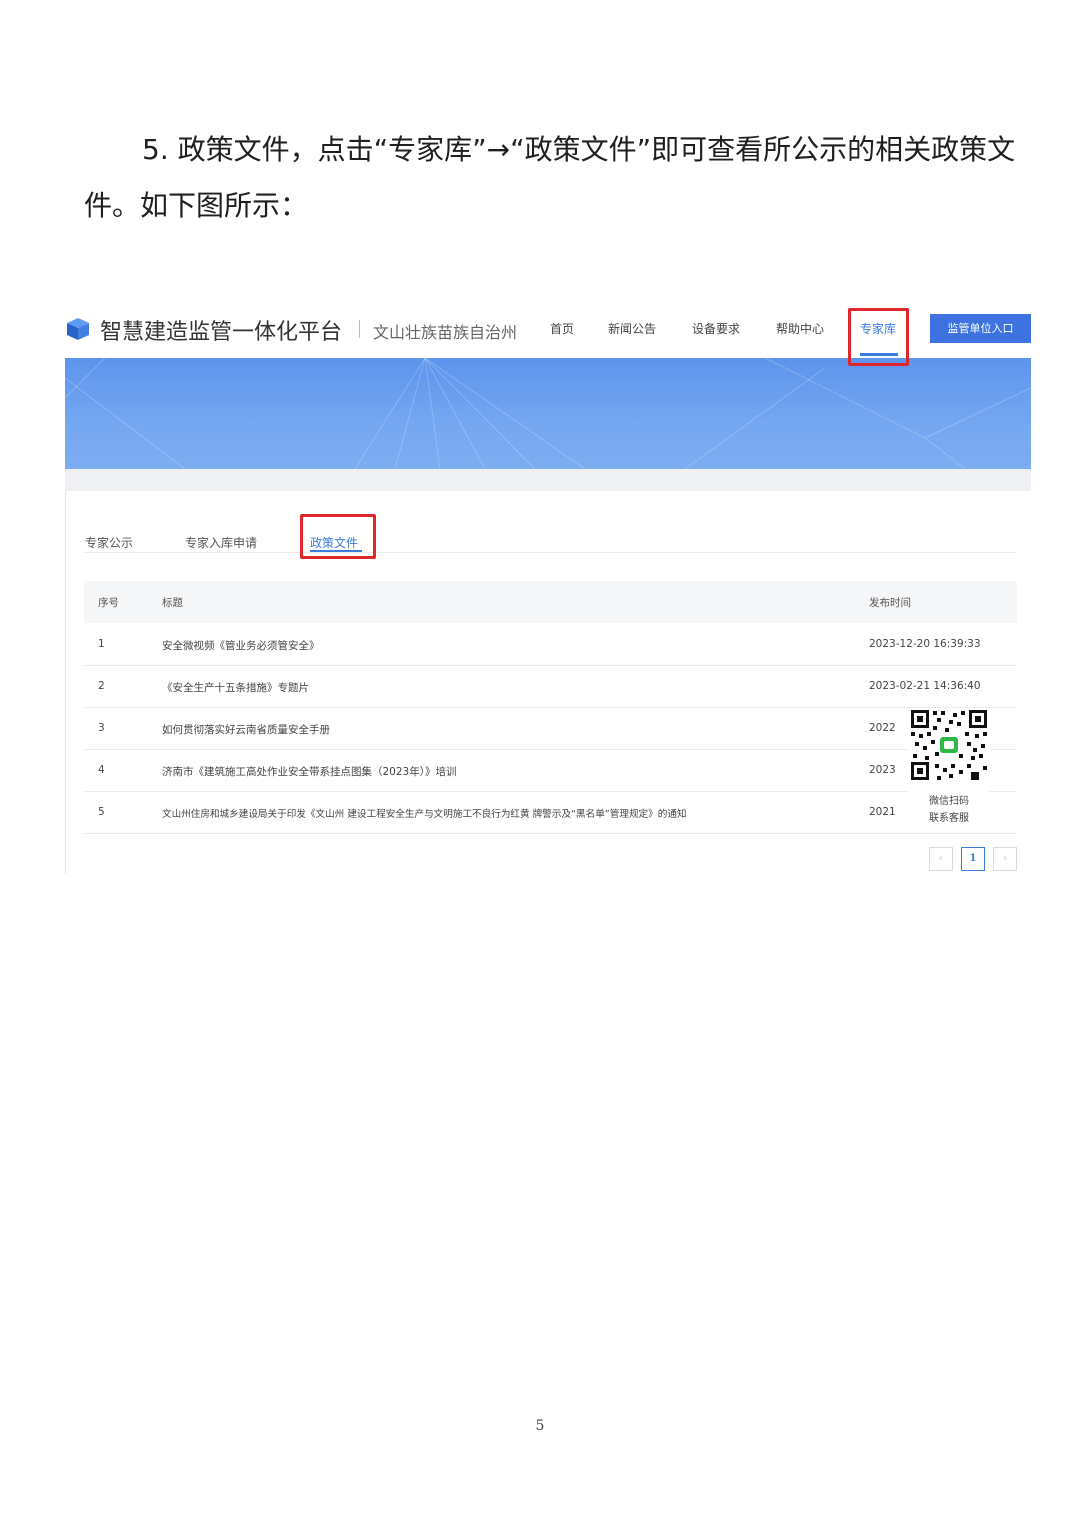 This screenshot has height=1526, width=1080. What do you see at coordinates (882, 728) in the screenshot?
I see `row-date: 2022` at bounding box center [882, 728].